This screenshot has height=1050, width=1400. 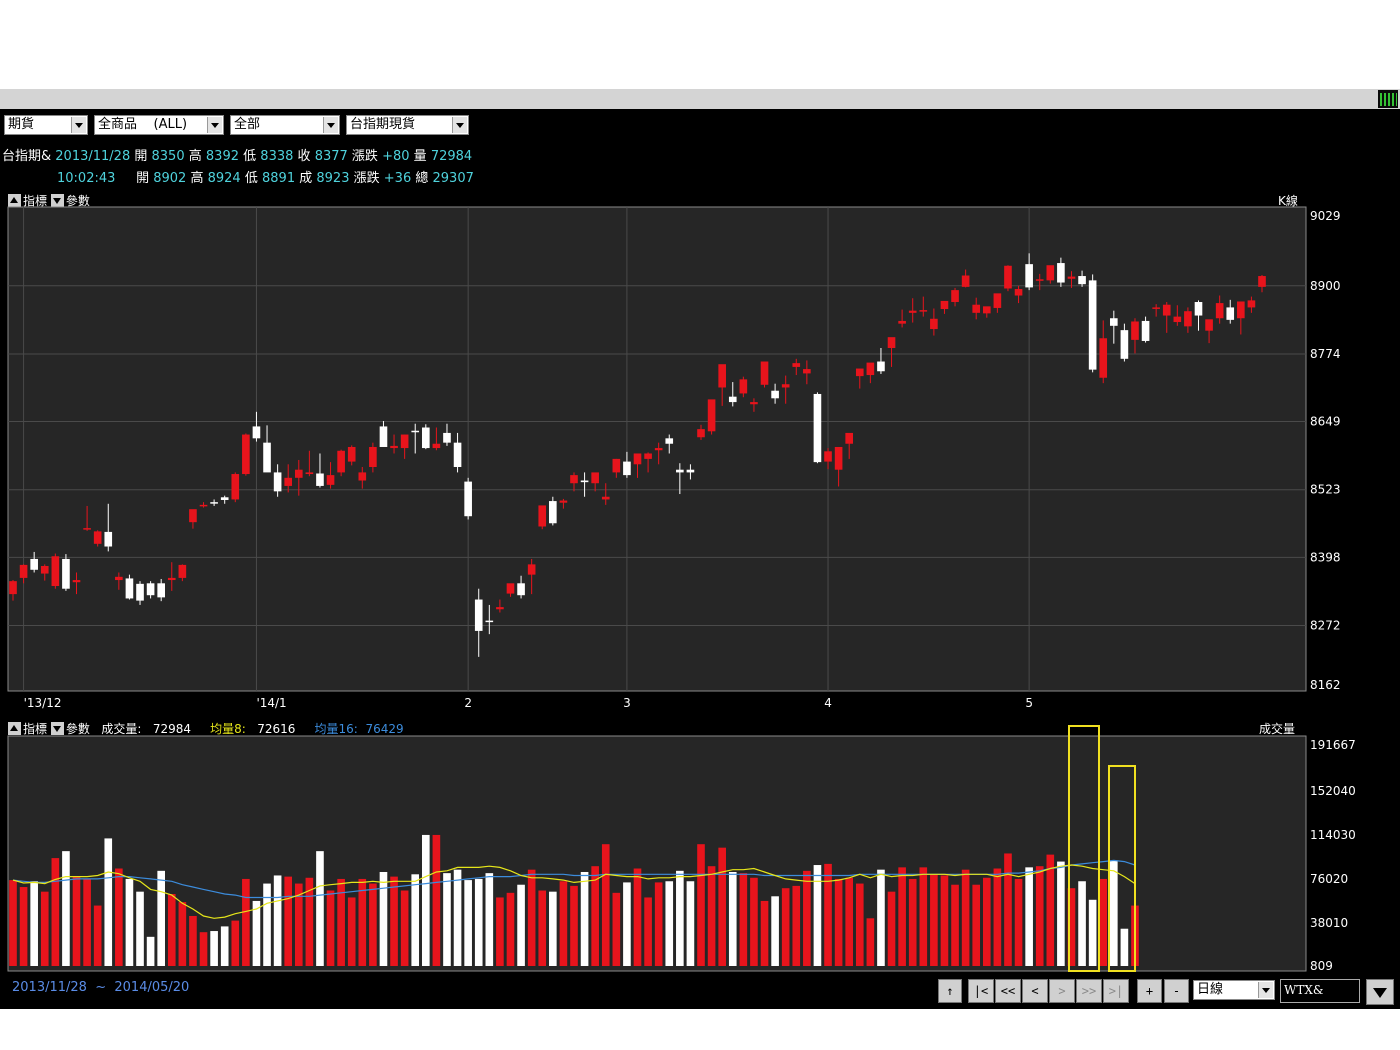 What do you see at coordinates (981, 991) in the screenshot?
I see `first-button: |<` at bounding box center [981, 991].